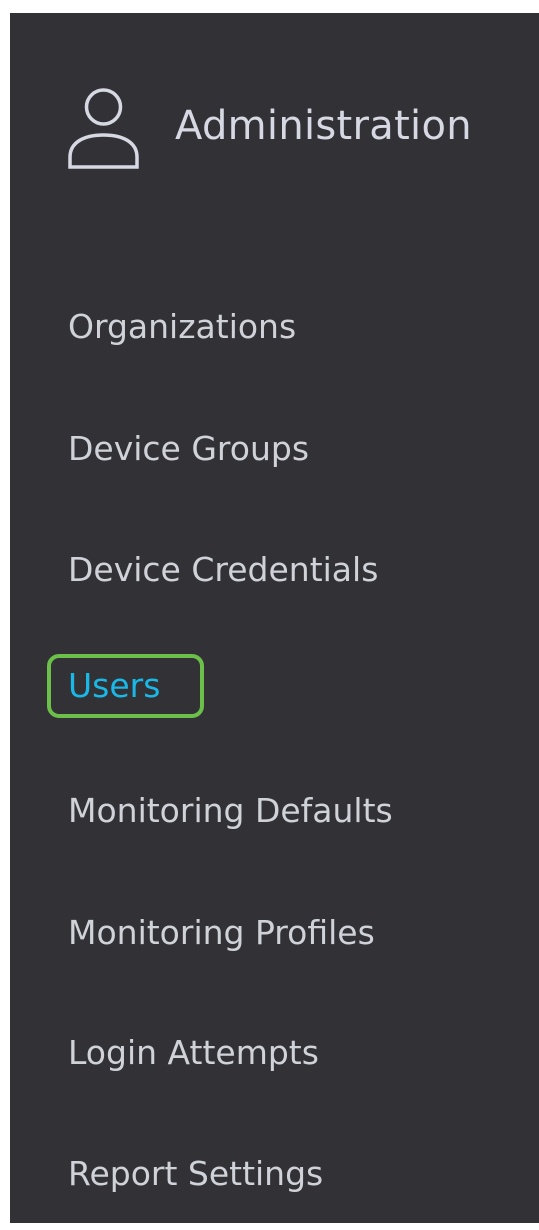 The width and height of the screenshot is (539, 1230). What do you see at coordinates (223, 570) in the screenshot?
I see `sidebar-item-device-credentials: Device Credentials` at bounding box center [223, 570].